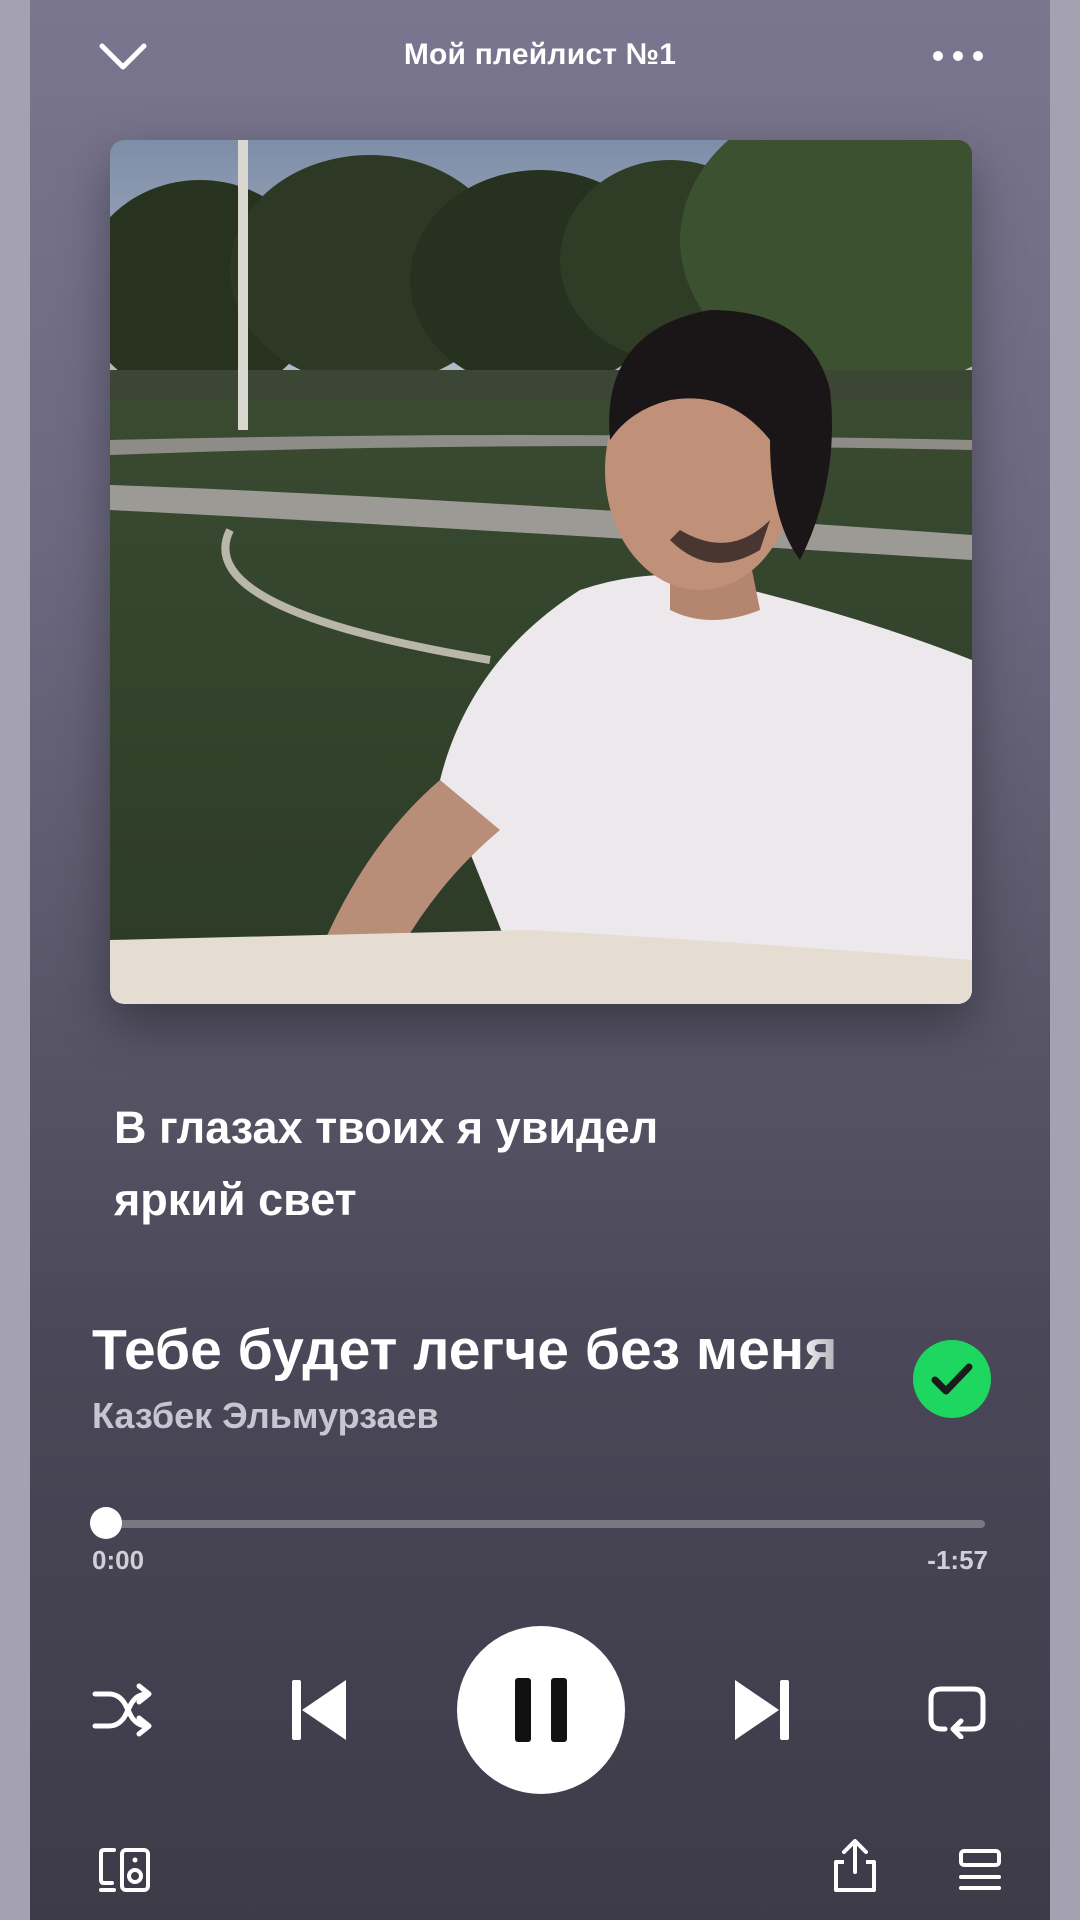 This screenshot has width=1080, height=1920. Describe the element at coordinates (15, 960) in the screenshot. I see `left-backdrop` at that location.